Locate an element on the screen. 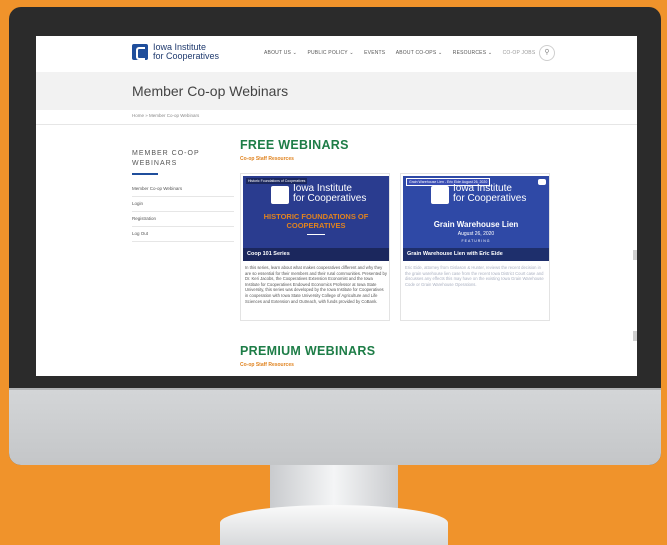  sidebar-item-log-out: Log Out is located at coordinates (183, 234).